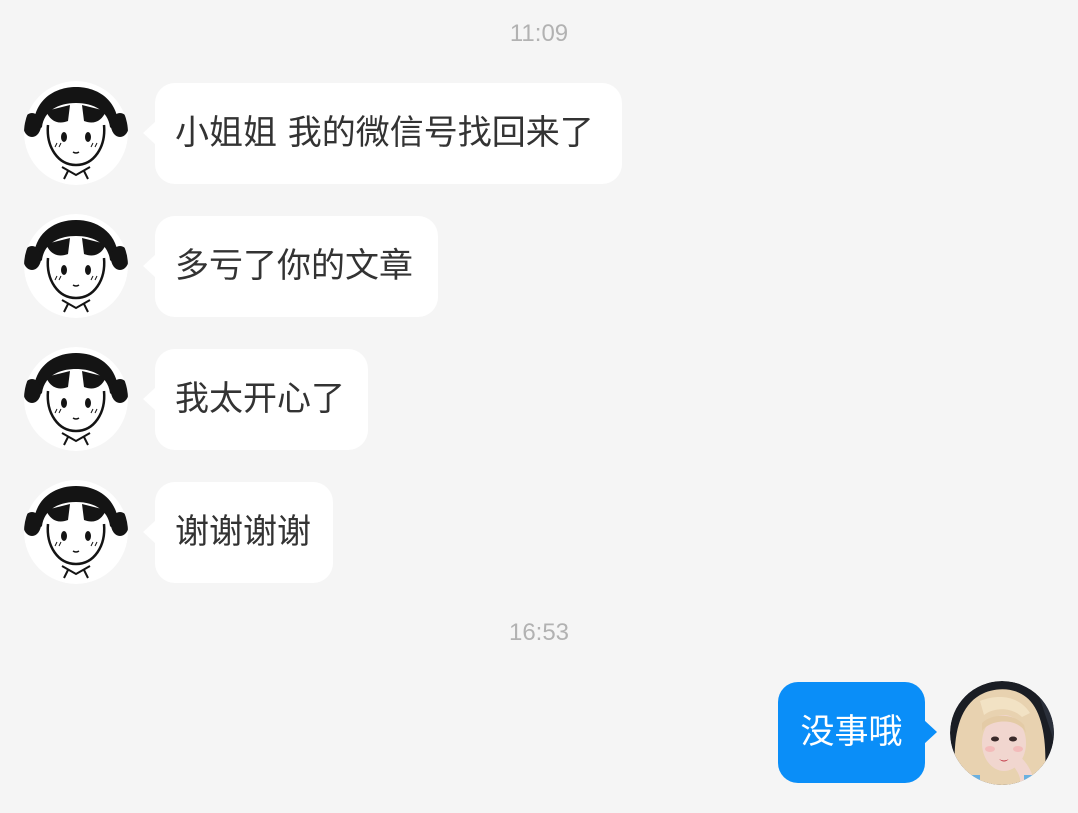 The height and width of the screenshot is (813, 1078). Describe the element at coordinates (851, 732) in the screenshot. I see `message-text: 没事哦` at that location.